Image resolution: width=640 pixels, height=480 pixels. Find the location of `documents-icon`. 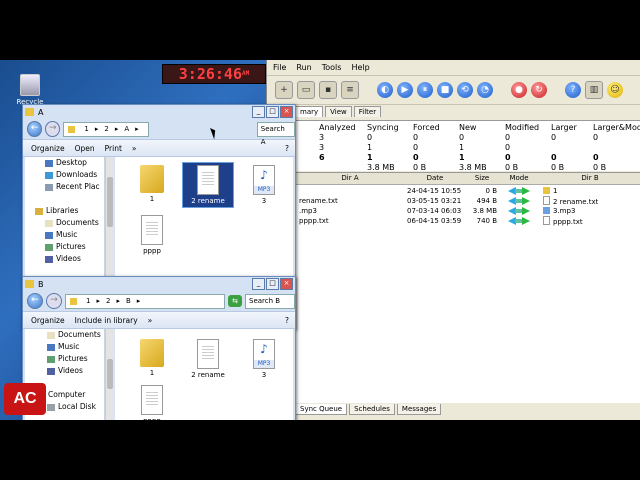

documents-icon is located at coordinates (51, 335).